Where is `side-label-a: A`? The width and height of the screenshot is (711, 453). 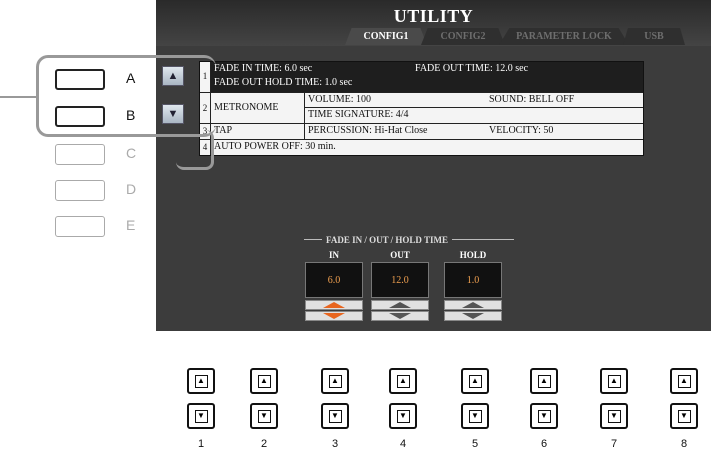
side-label-a: A is located at coordinates (131, 78).